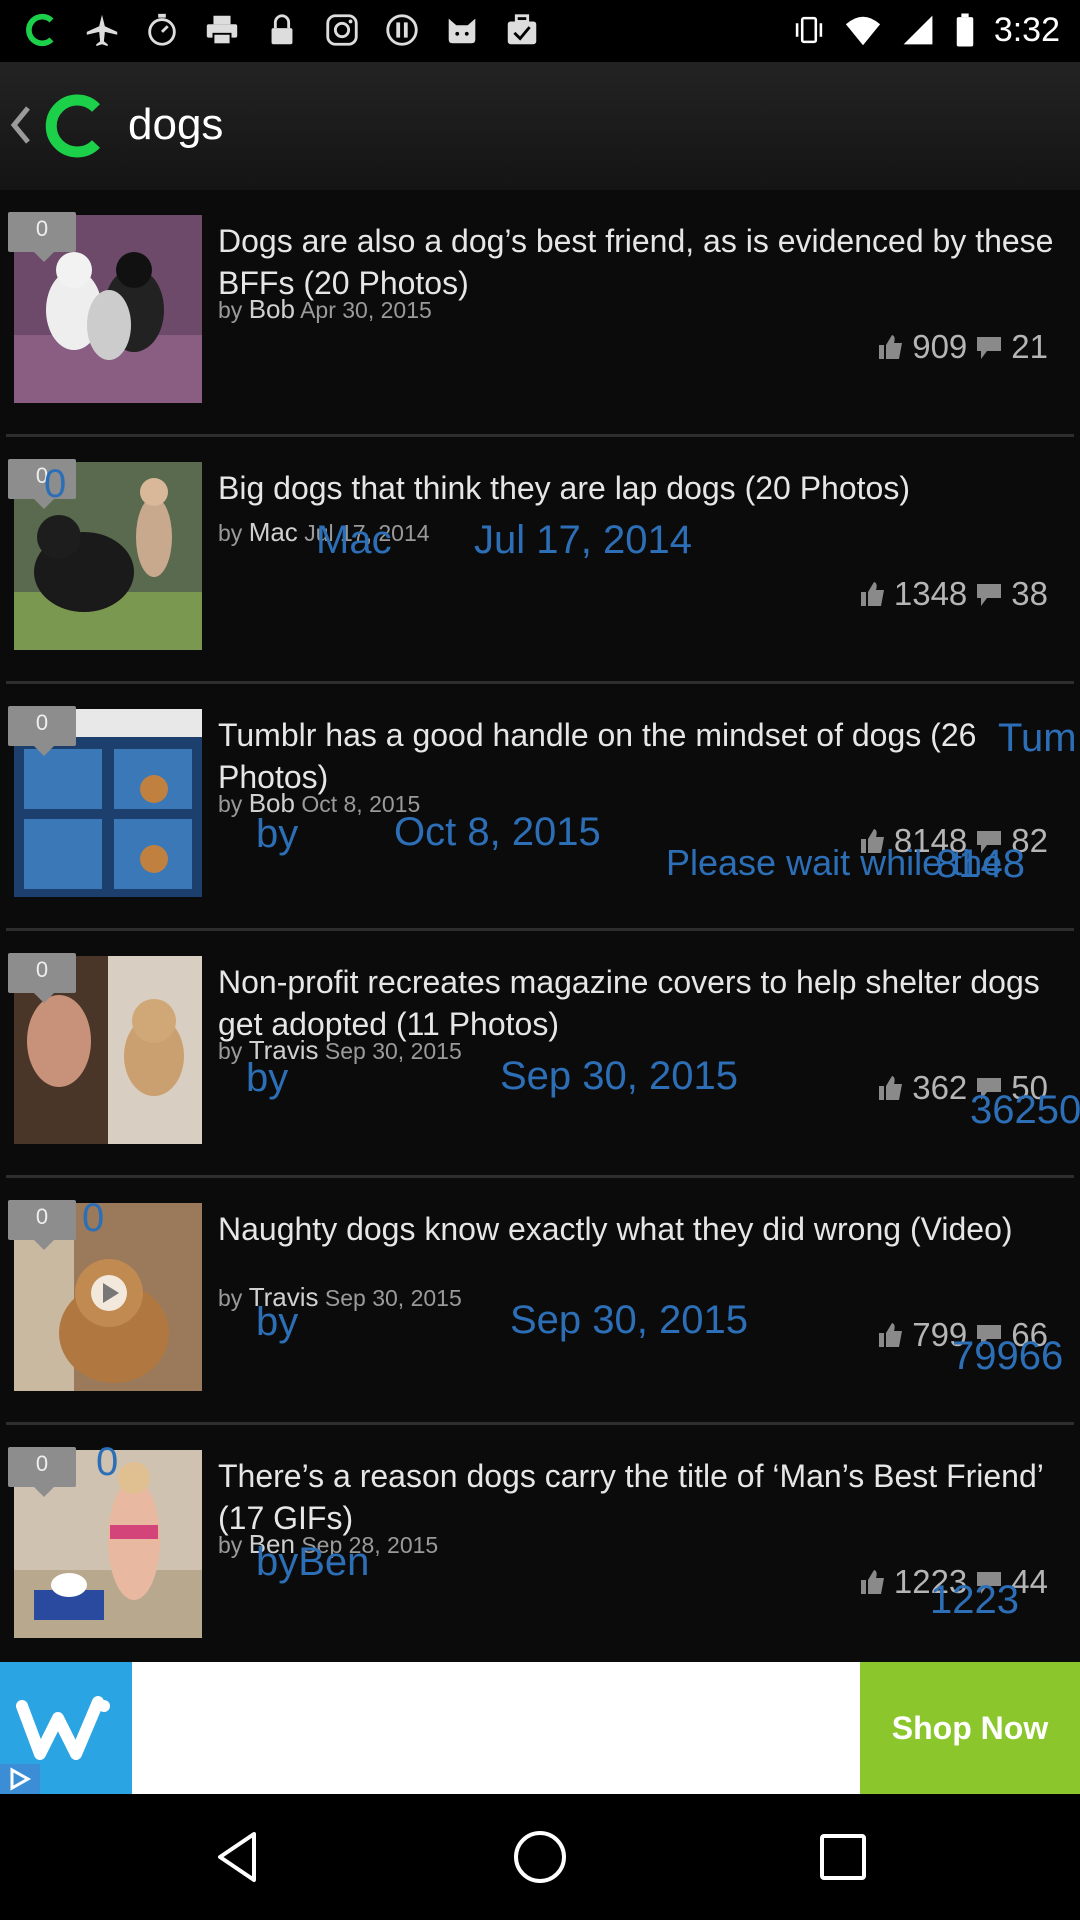  Describe the element at coordinates (366, 310) in the screenshot. I see `post-date: Apr 30, 2015` at that location.